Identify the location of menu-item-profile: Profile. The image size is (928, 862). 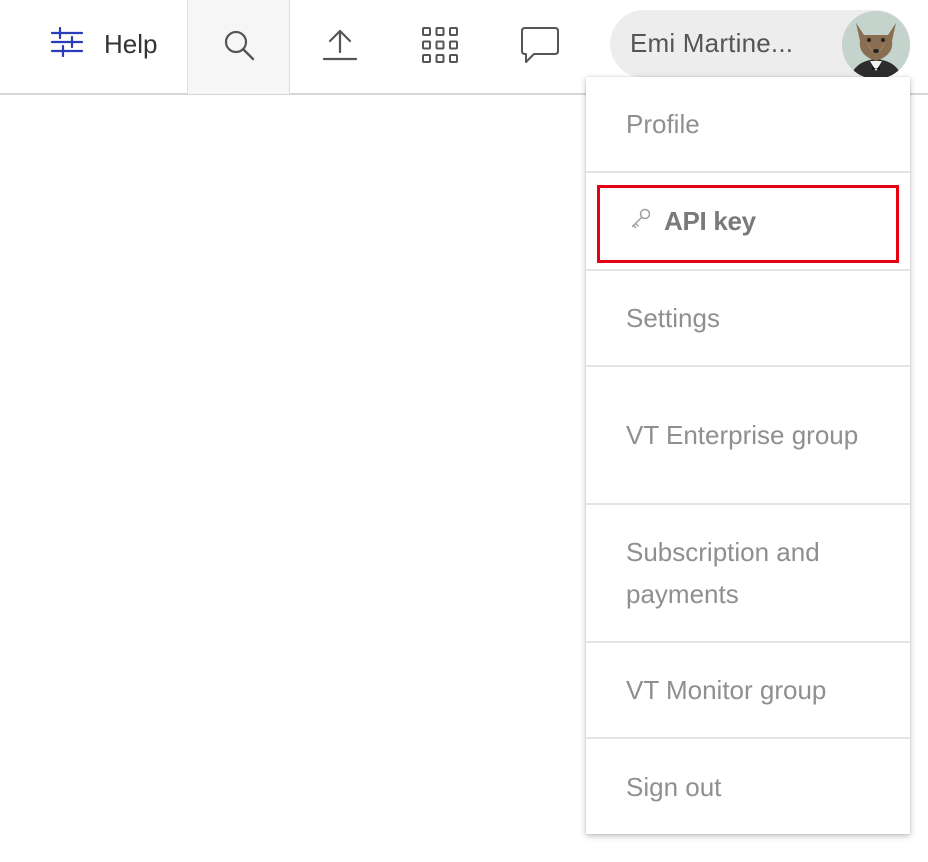
(748, 125).